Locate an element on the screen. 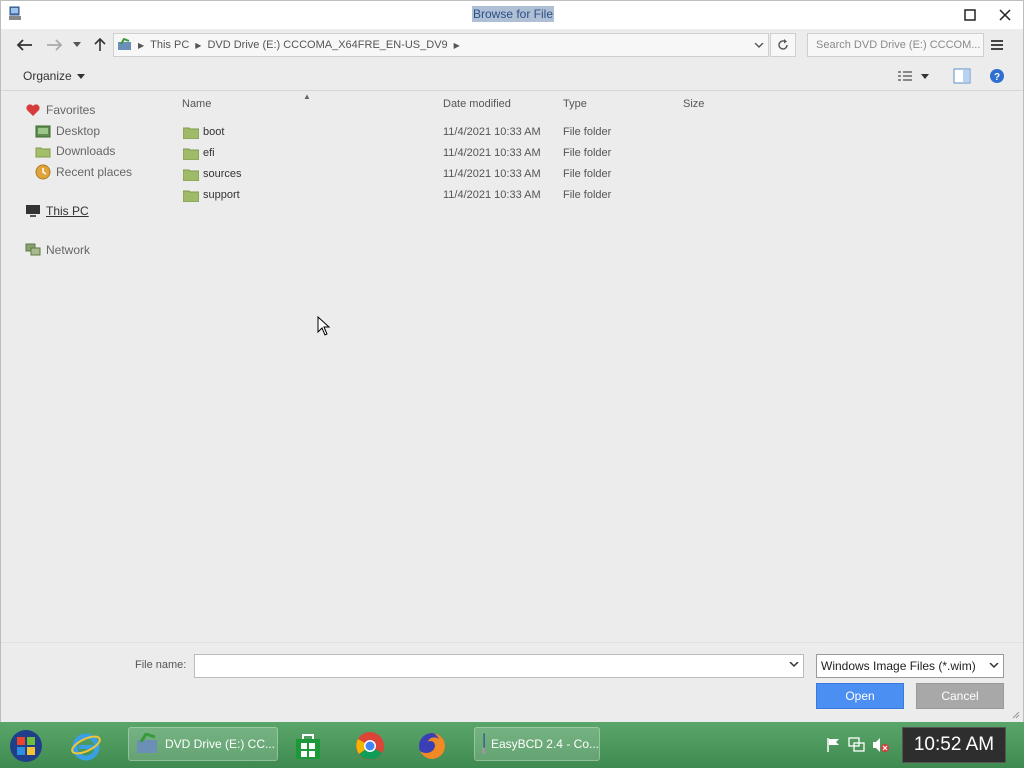  close-button is located at coordinates (1005, 15).